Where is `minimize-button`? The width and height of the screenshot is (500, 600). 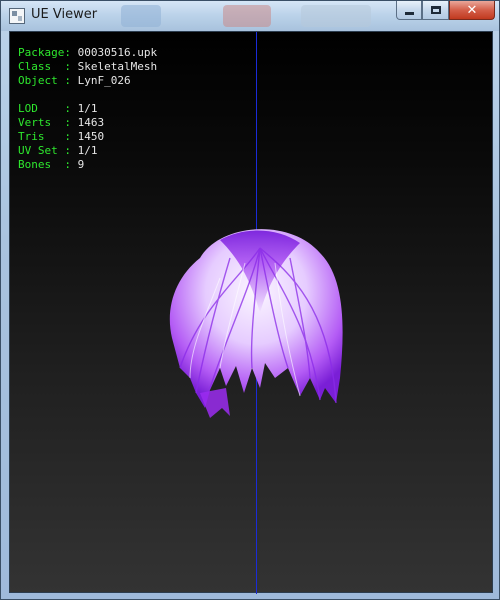 minimize-button is located at coordinates (409, 10).